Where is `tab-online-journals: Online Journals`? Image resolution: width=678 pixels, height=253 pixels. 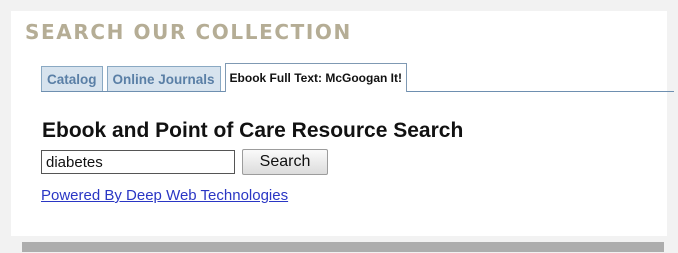 tab-online-journals: Online Journals is located at coordinates (163, 79).